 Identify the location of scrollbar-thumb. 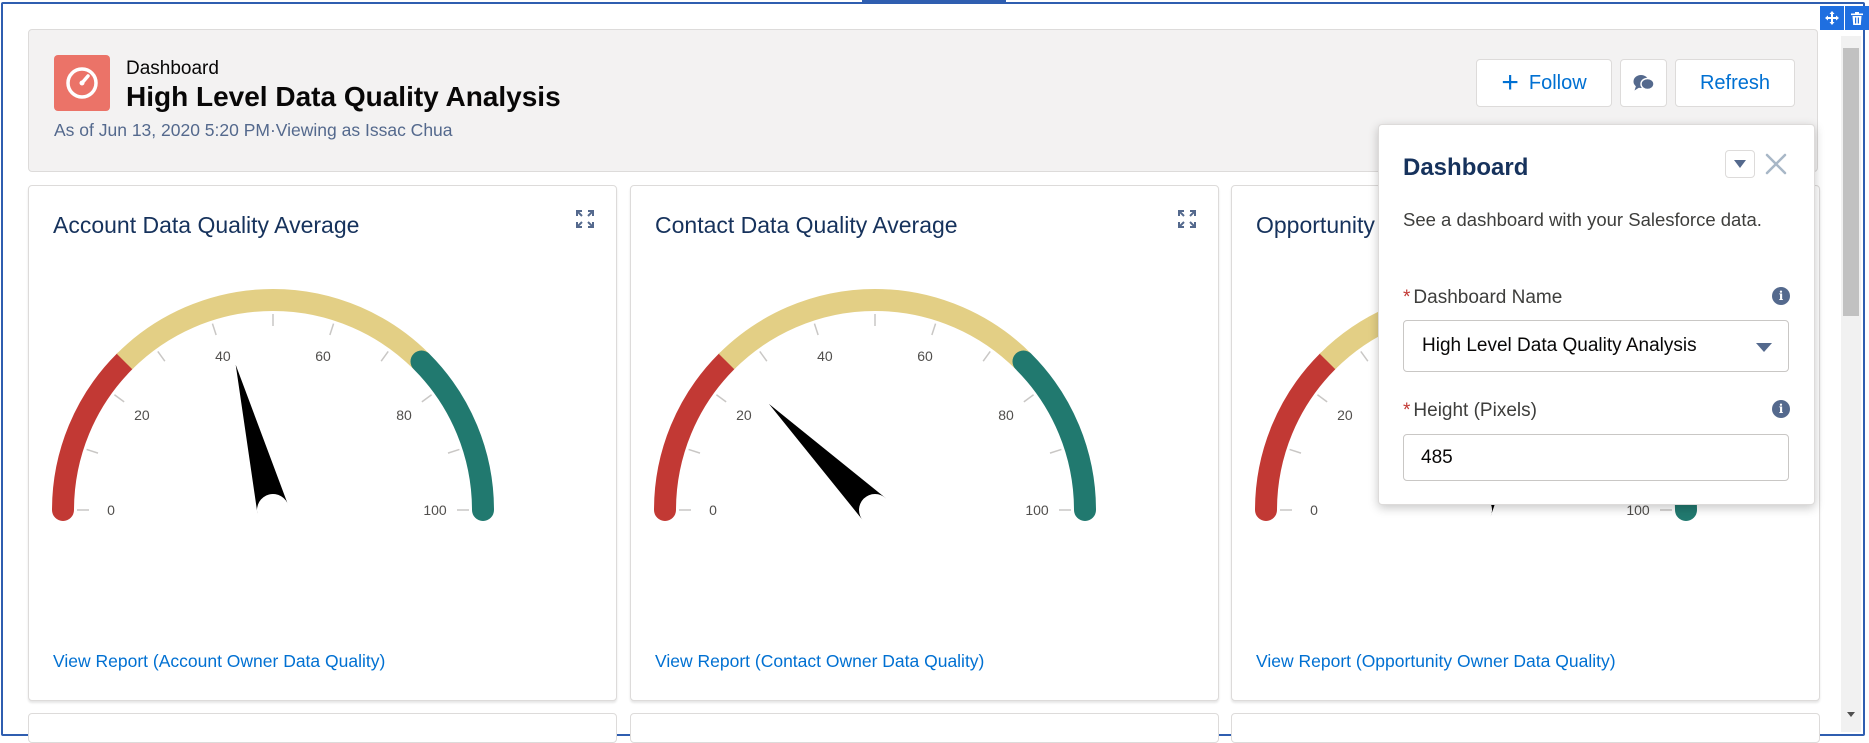
(1851, 182).